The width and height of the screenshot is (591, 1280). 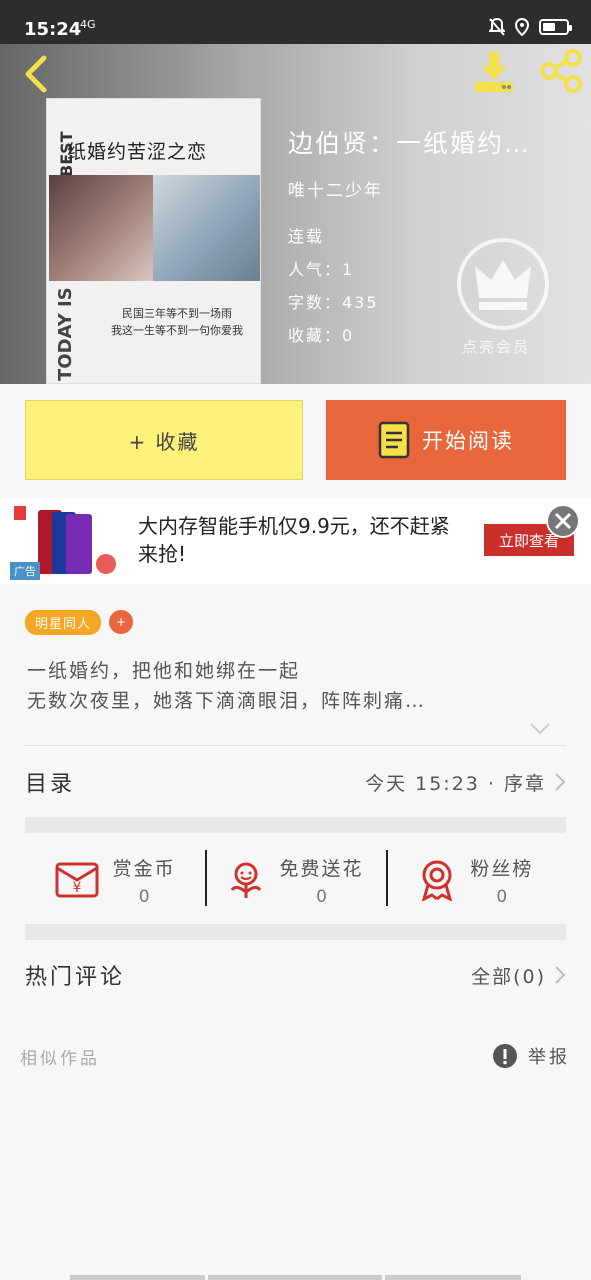 I want to click on flower-icon, so click(x=246, y=880).